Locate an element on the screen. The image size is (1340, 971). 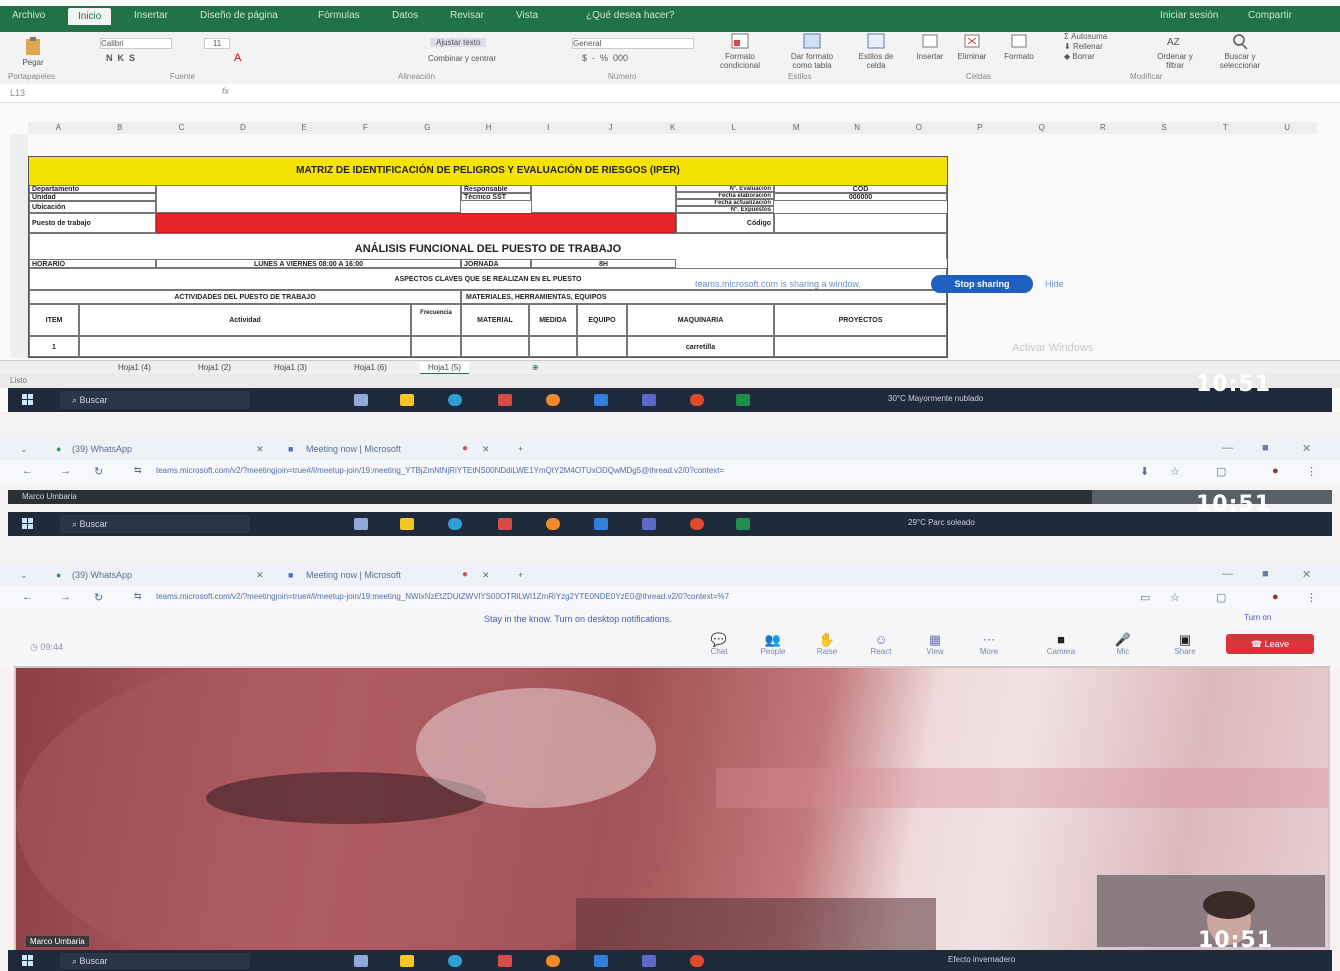
field-puesto-red is located at coordinates (416, 223).